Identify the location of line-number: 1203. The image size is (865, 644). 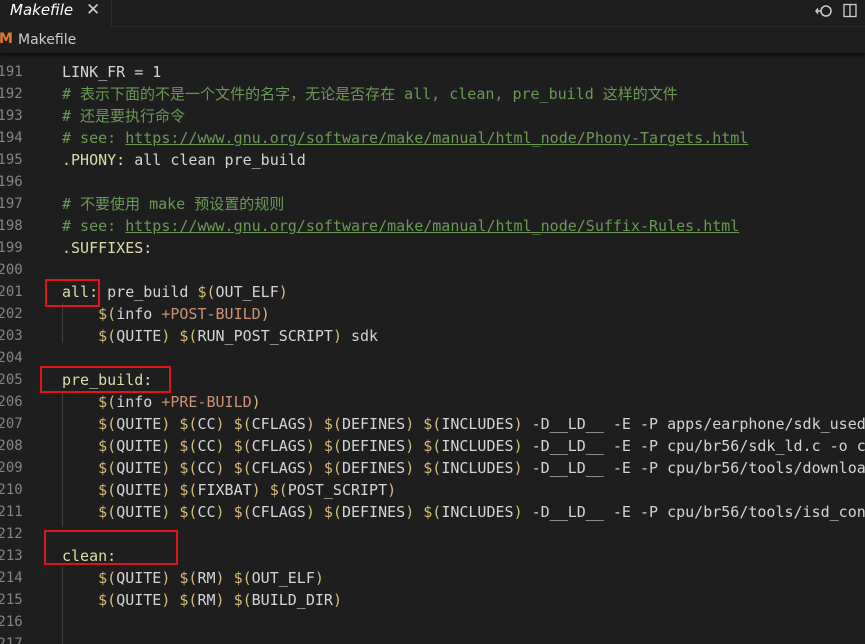
(11, 336).